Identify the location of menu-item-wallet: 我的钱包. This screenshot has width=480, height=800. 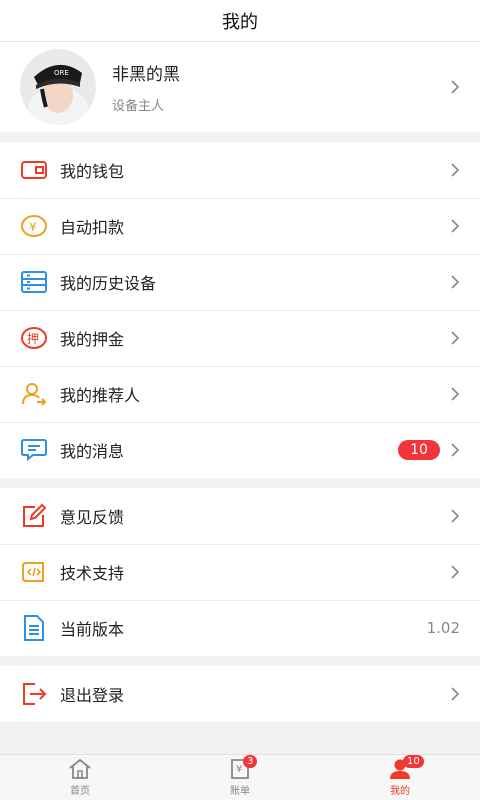
(240, 170).